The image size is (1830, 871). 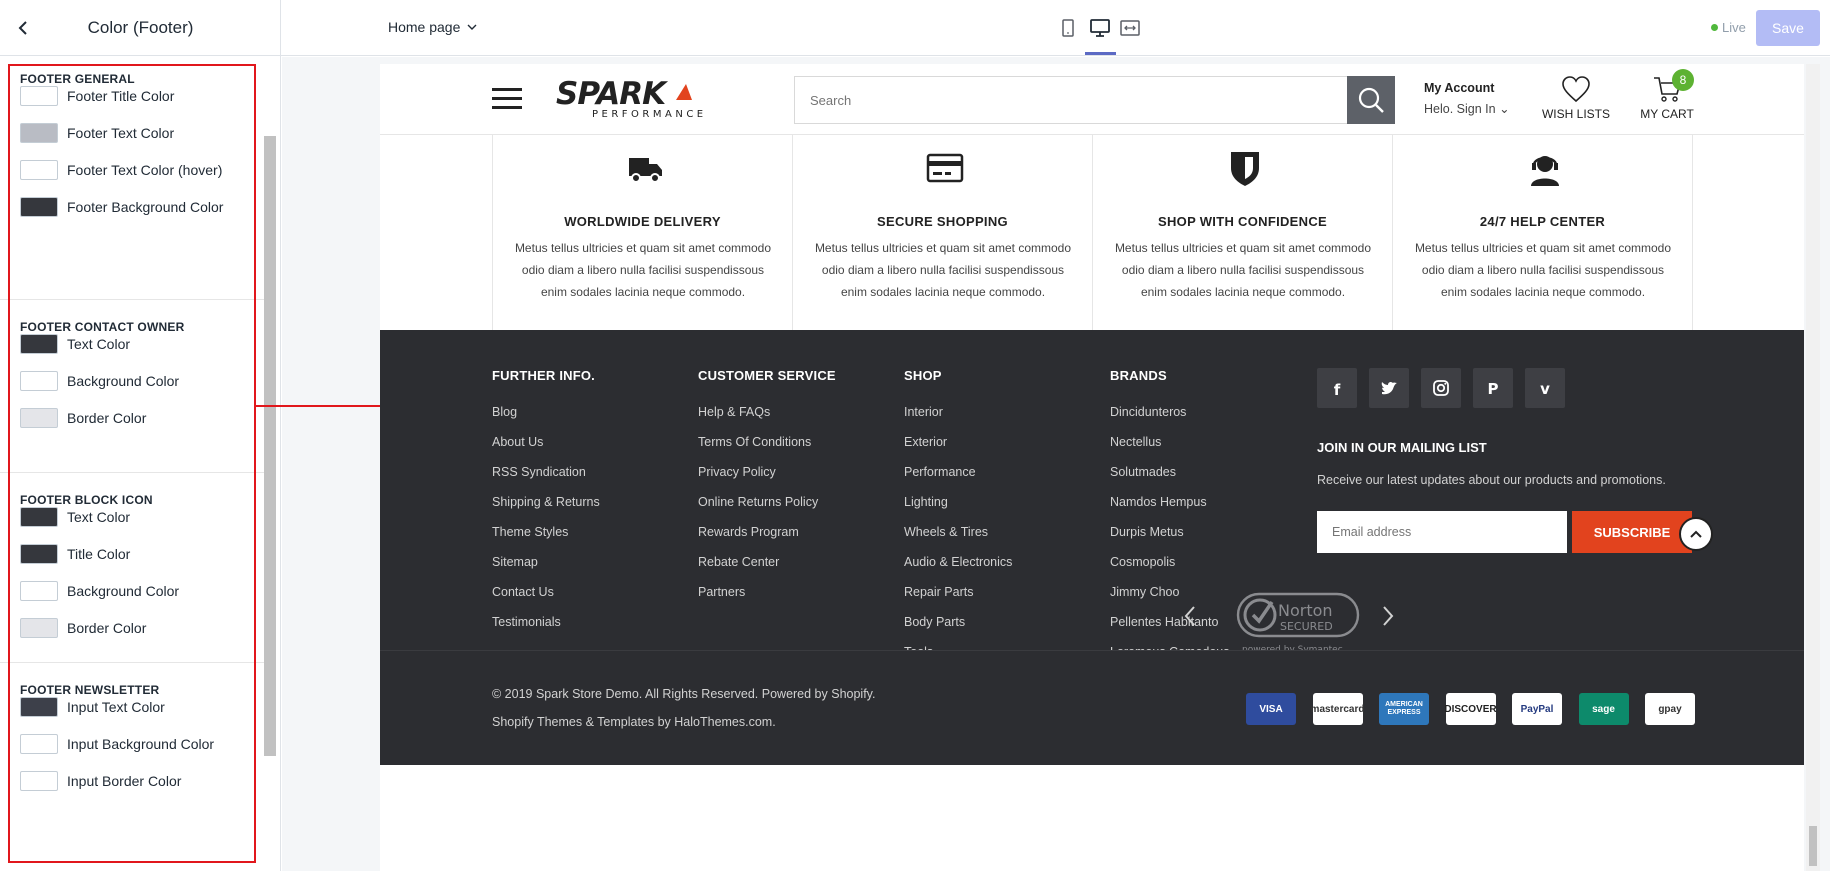 What do you see at coordinates (515, 562) in the screenshot?
I see `footer-link: Sitemap` at bounding box center [515, 562].